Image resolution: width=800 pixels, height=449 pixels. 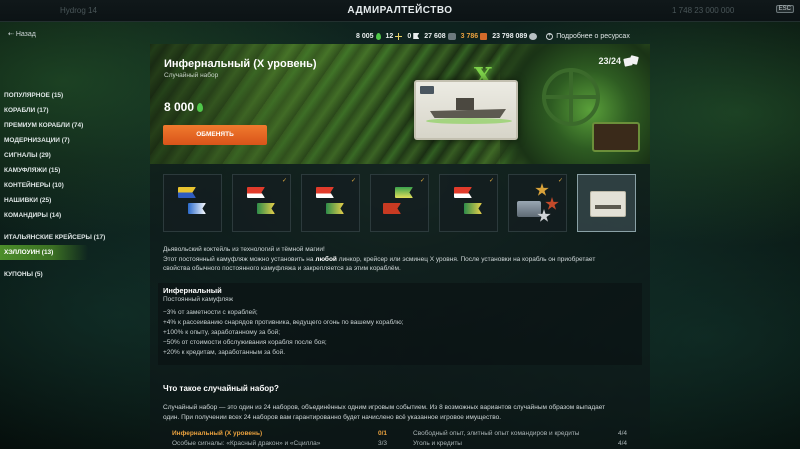 What do you see at coordinates (703, 10) in the screenshot?
I see `ghost-resources: 1 748 23 000 000` at bounding box center [703, 10].